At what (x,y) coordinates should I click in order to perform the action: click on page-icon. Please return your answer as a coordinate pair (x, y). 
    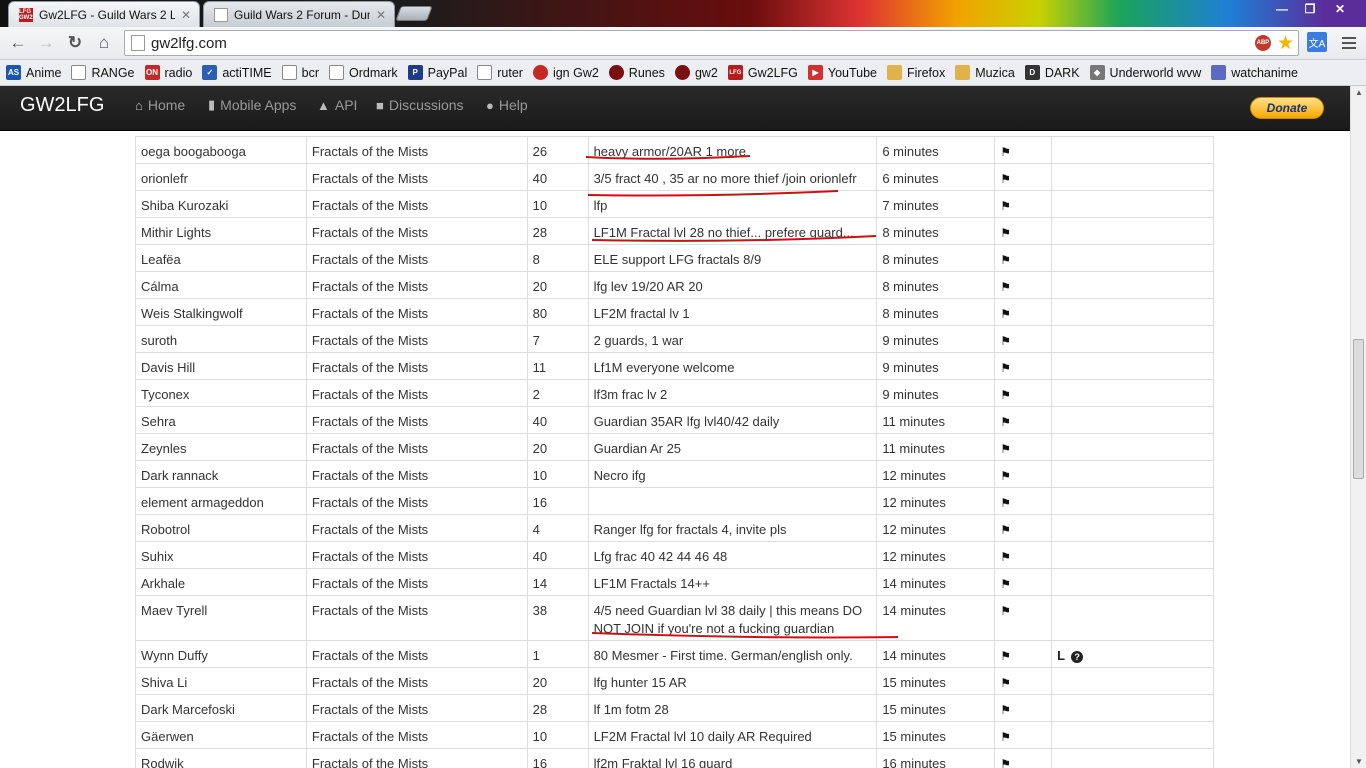
    Looking at the image, I should click on (485, 72).